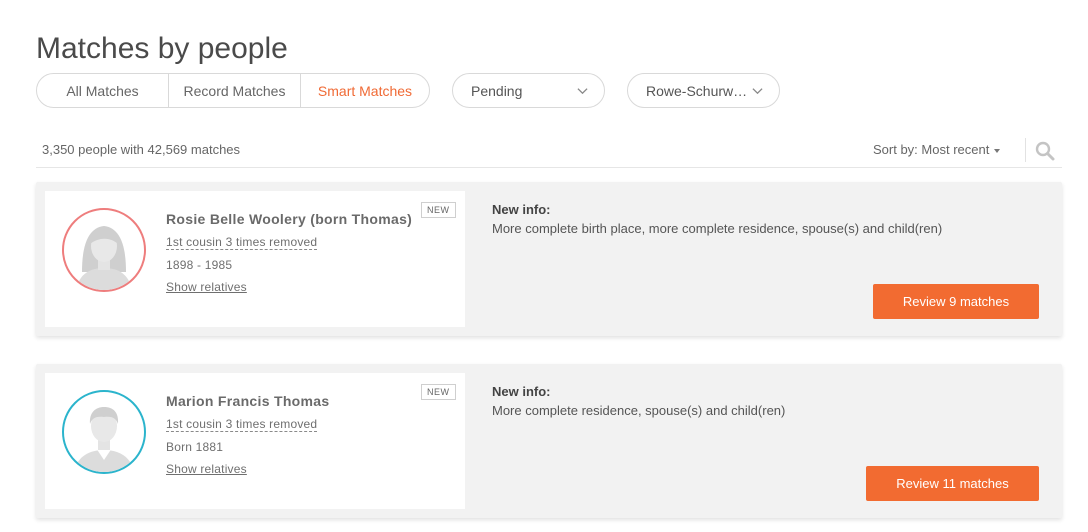  I want to click on tab-all-matches: All Matches, so click(103, 90).